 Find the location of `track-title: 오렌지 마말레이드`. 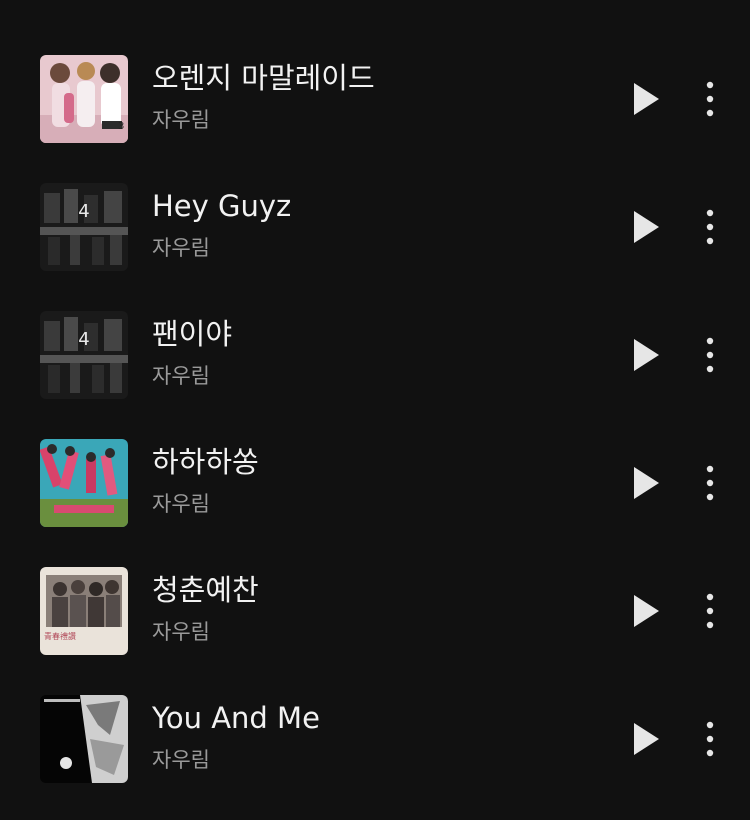

track-title: 오렌지 마말레이드 is located at coordinates (263, 78).